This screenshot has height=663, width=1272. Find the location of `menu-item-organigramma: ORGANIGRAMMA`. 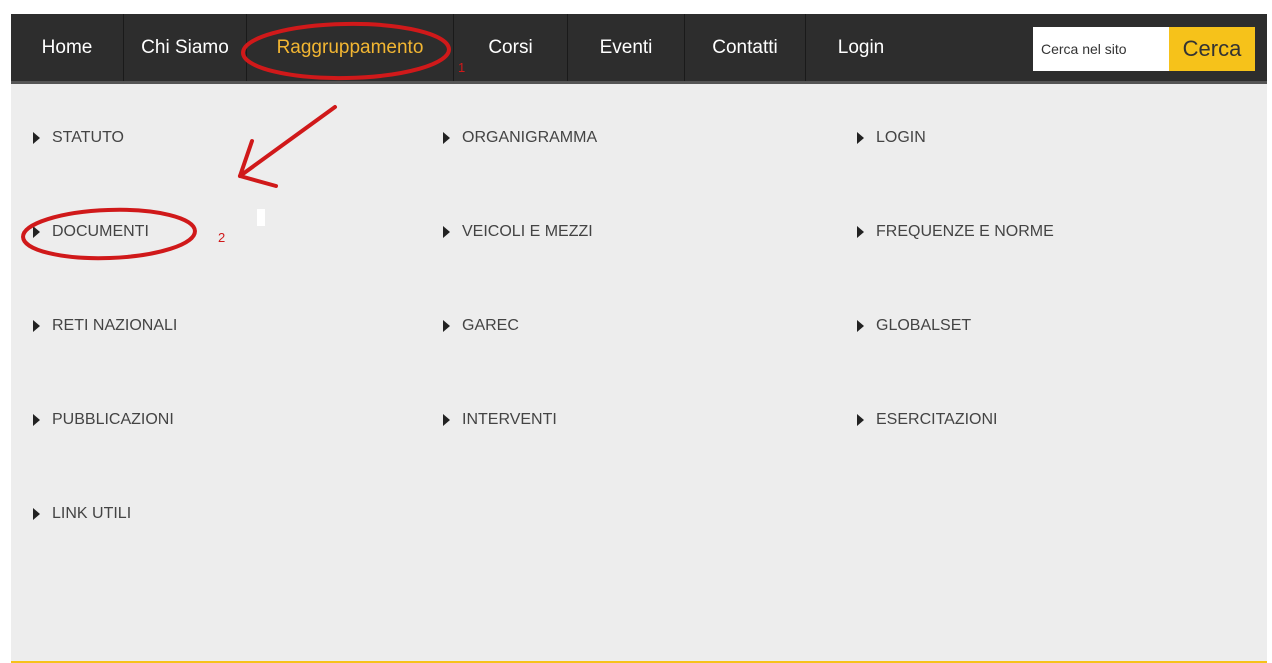

menu-item-organigramma: ORGANIGRAMMA is located at coordinates (520, 138).